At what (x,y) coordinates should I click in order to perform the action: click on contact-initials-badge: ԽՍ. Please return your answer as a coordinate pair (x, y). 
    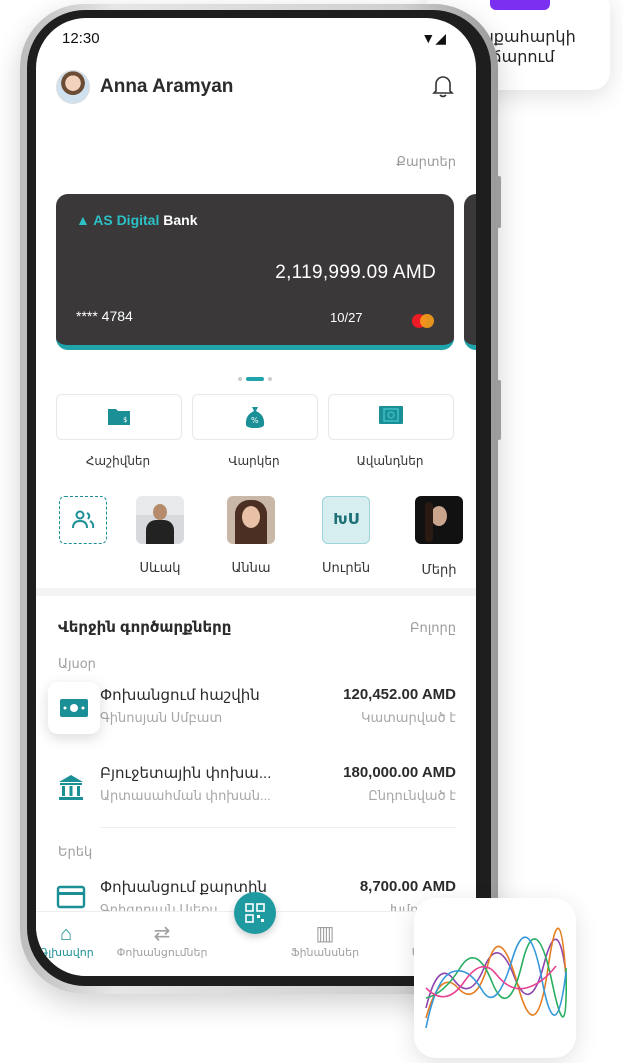
    Looking at the image, I should click on (346, 520).